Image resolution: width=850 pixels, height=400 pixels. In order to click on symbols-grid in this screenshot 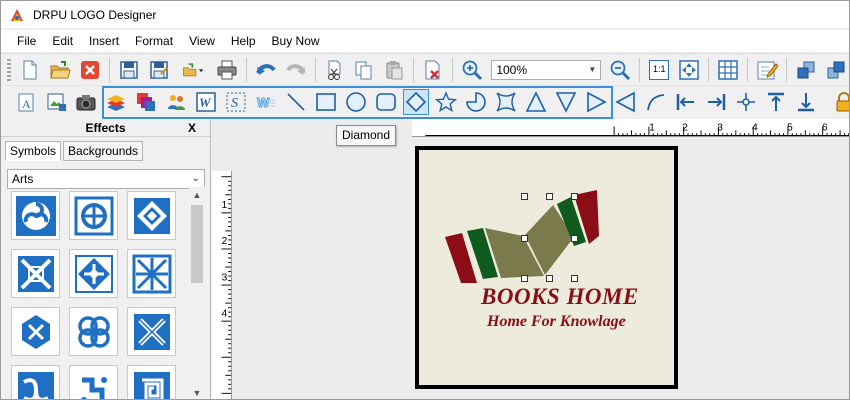, I will do `click(99, 295)`.